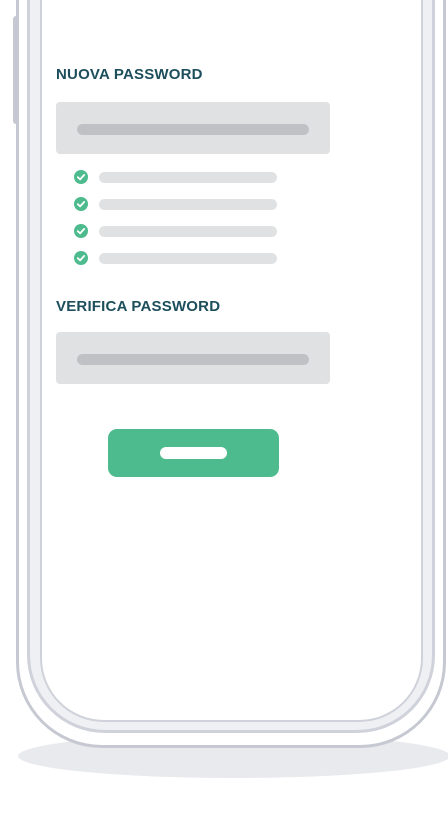  I want to click on new-password-placeholder-bar, so click(193, 129).